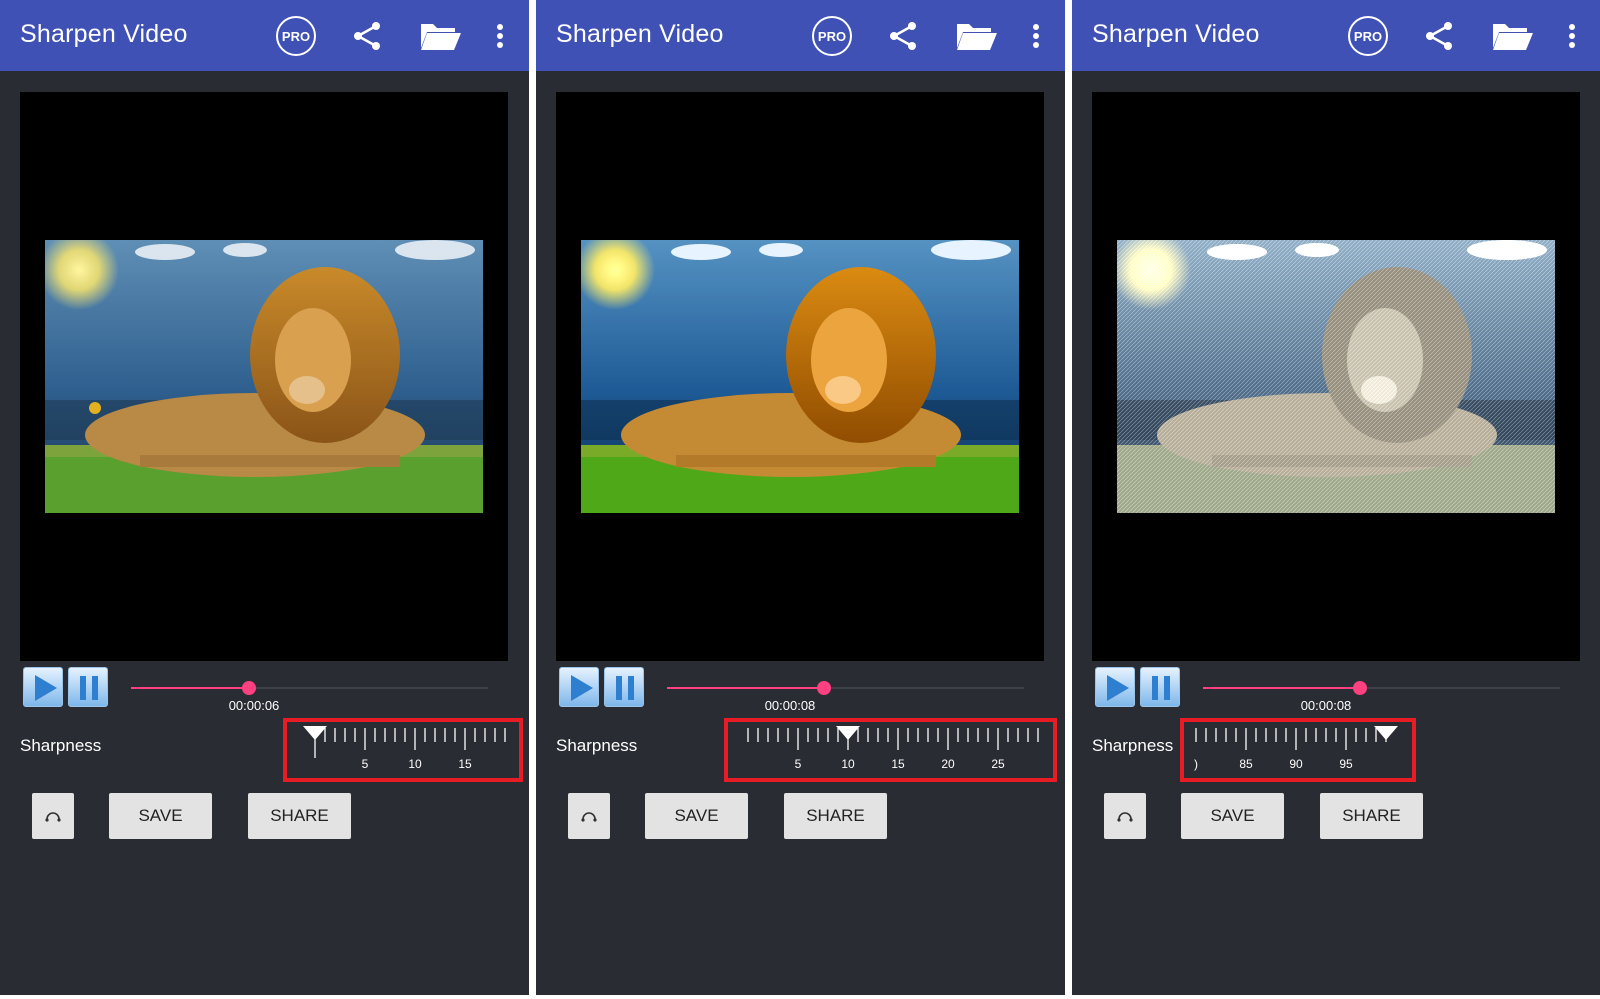  I want to click on sharpness-ruler-scale: 5 10 15, so click(404, 748).